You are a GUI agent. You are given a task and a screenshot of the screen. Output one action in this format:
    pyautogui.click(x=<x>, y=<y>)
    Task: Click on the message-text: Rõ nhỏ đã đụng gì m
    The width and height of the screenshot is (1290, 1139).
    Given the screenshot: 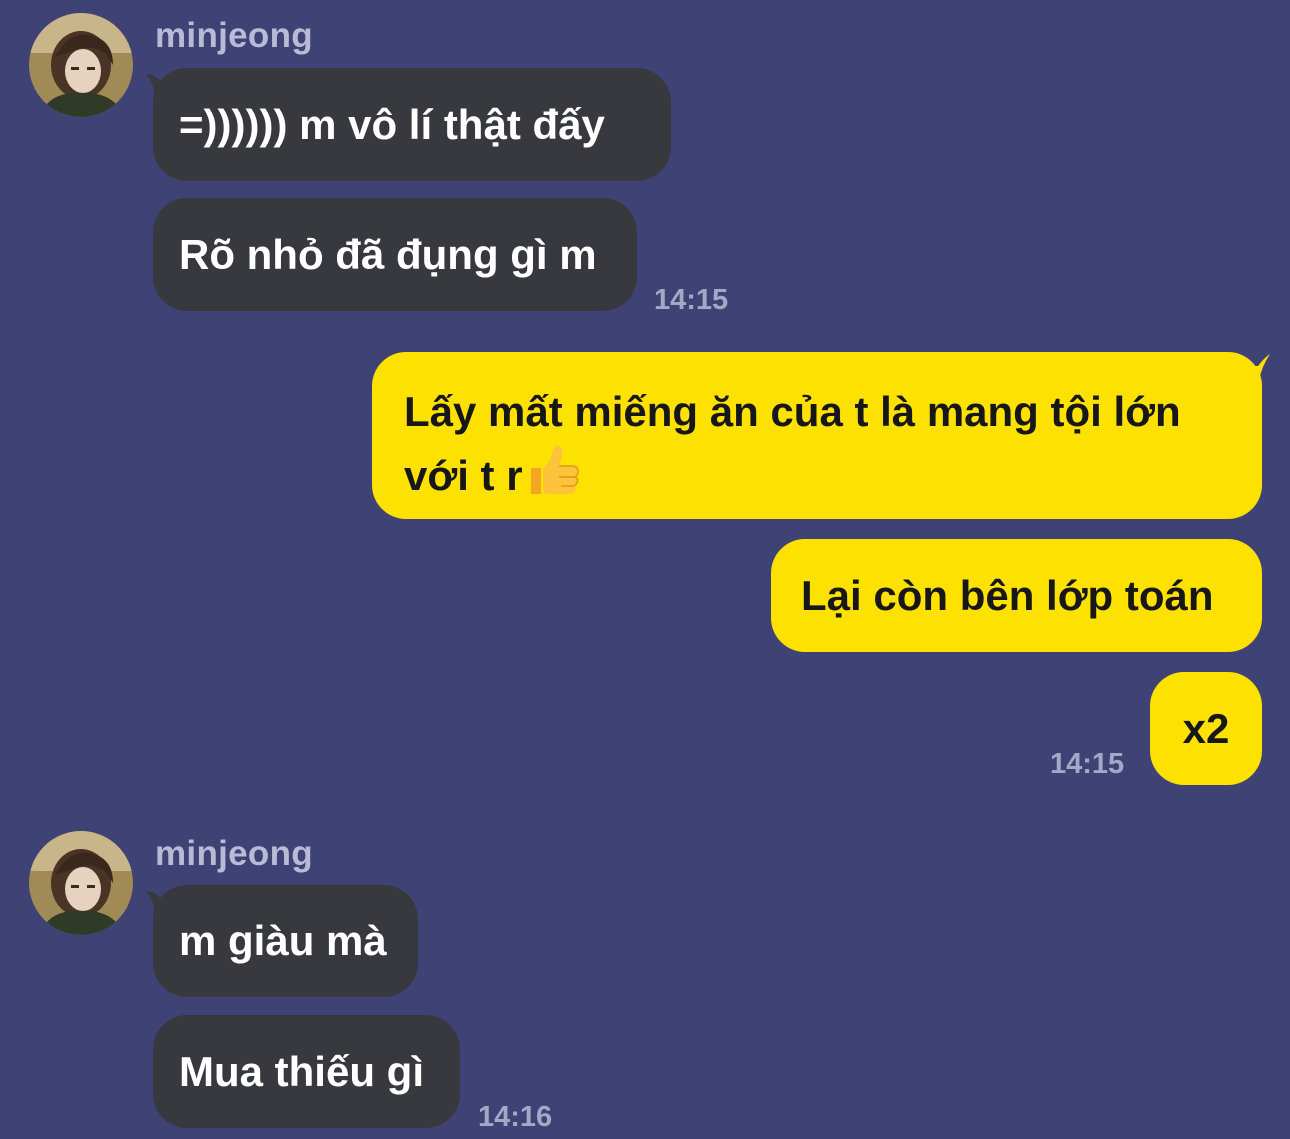 What is the action you would take?
    pyautogui.click(x=388, y=254)
    